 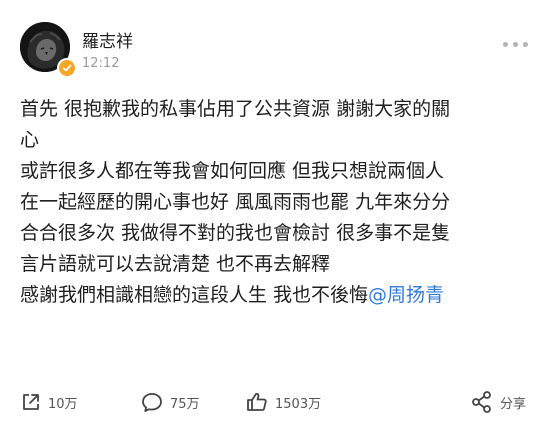 I want to click on post-last-line: 感謝我們相識相戀的這段人生 我也不後悔@周扬青, so click(x=280, y=295).